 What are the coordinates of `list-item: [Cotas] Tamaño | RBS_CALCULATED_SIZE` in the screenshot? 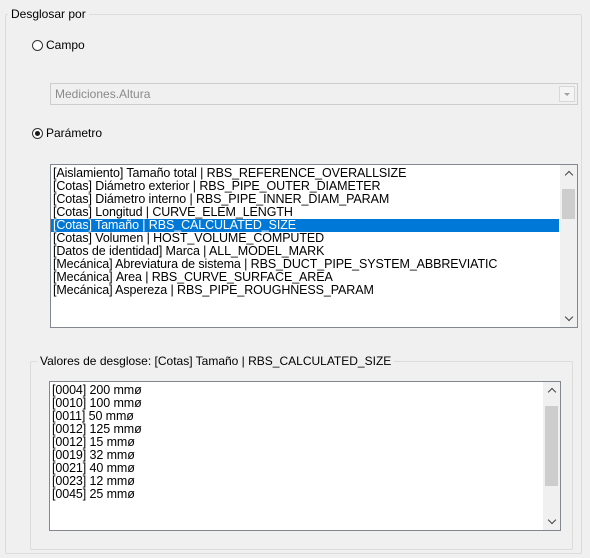 It's located at (305, 225).